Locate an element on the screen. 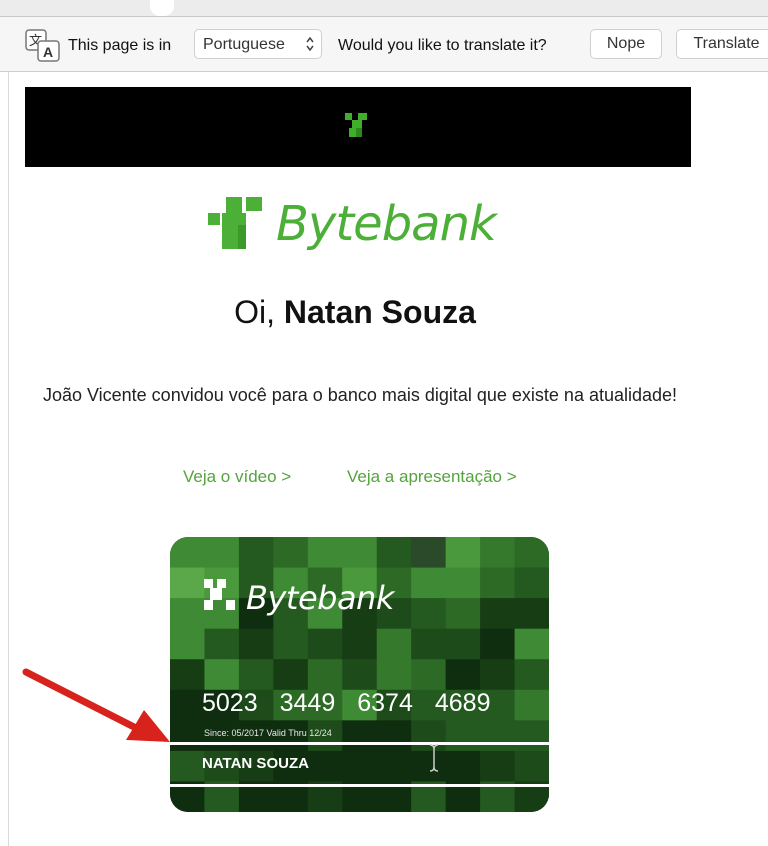 The width and height of the screenshot is (768, 846). card-number: 5023 3449 6374 4689 is located at coordinates (357, 703).